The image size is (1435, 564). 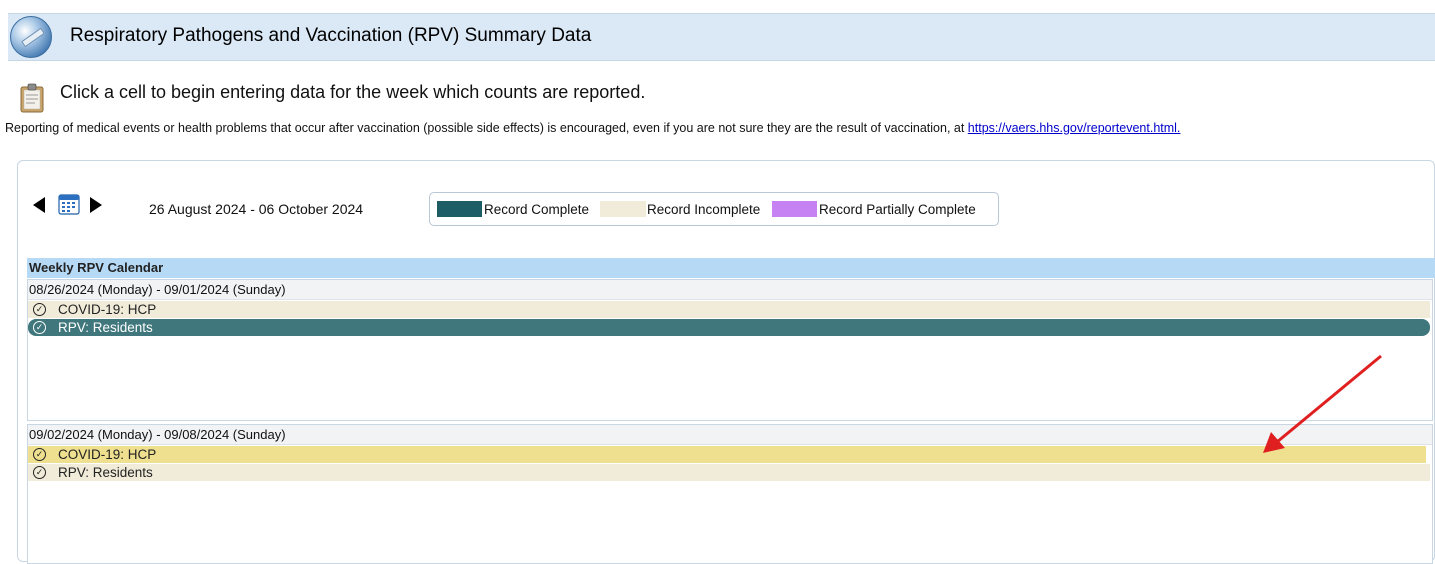 What do you see at coordinates (1322, 403) in the screenshot?
I see `annotation-arrow-icon` at bounding box center [1322, 403].